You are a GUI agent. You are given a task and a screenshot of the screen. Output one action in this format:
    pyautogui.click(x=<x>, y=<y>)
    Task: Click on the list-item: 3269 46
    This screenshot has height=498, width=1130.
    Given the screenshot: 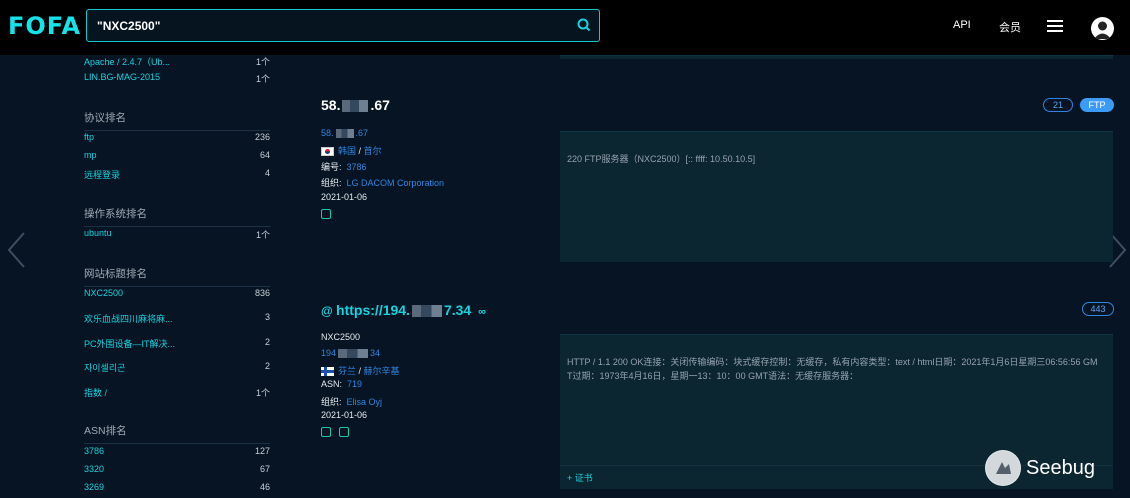 What is the action you would take?
    pyautogui.click(x=177, y=490)
    